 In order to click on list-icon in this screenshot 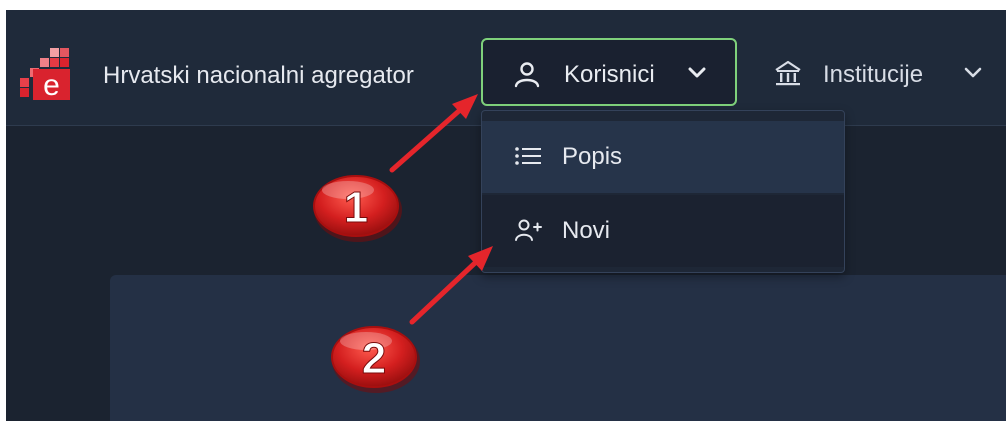, I will do `click(528, 156)`.